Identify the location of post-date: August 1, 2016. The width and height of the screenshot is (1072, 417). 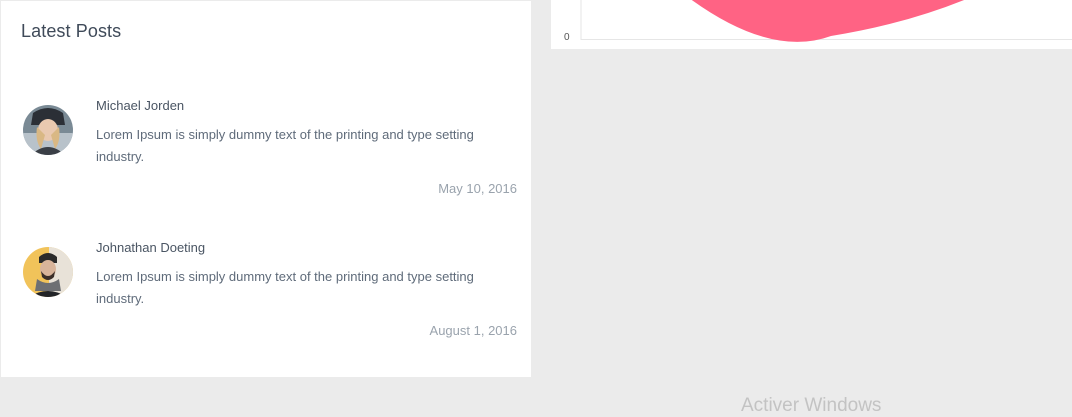
(473, 330).